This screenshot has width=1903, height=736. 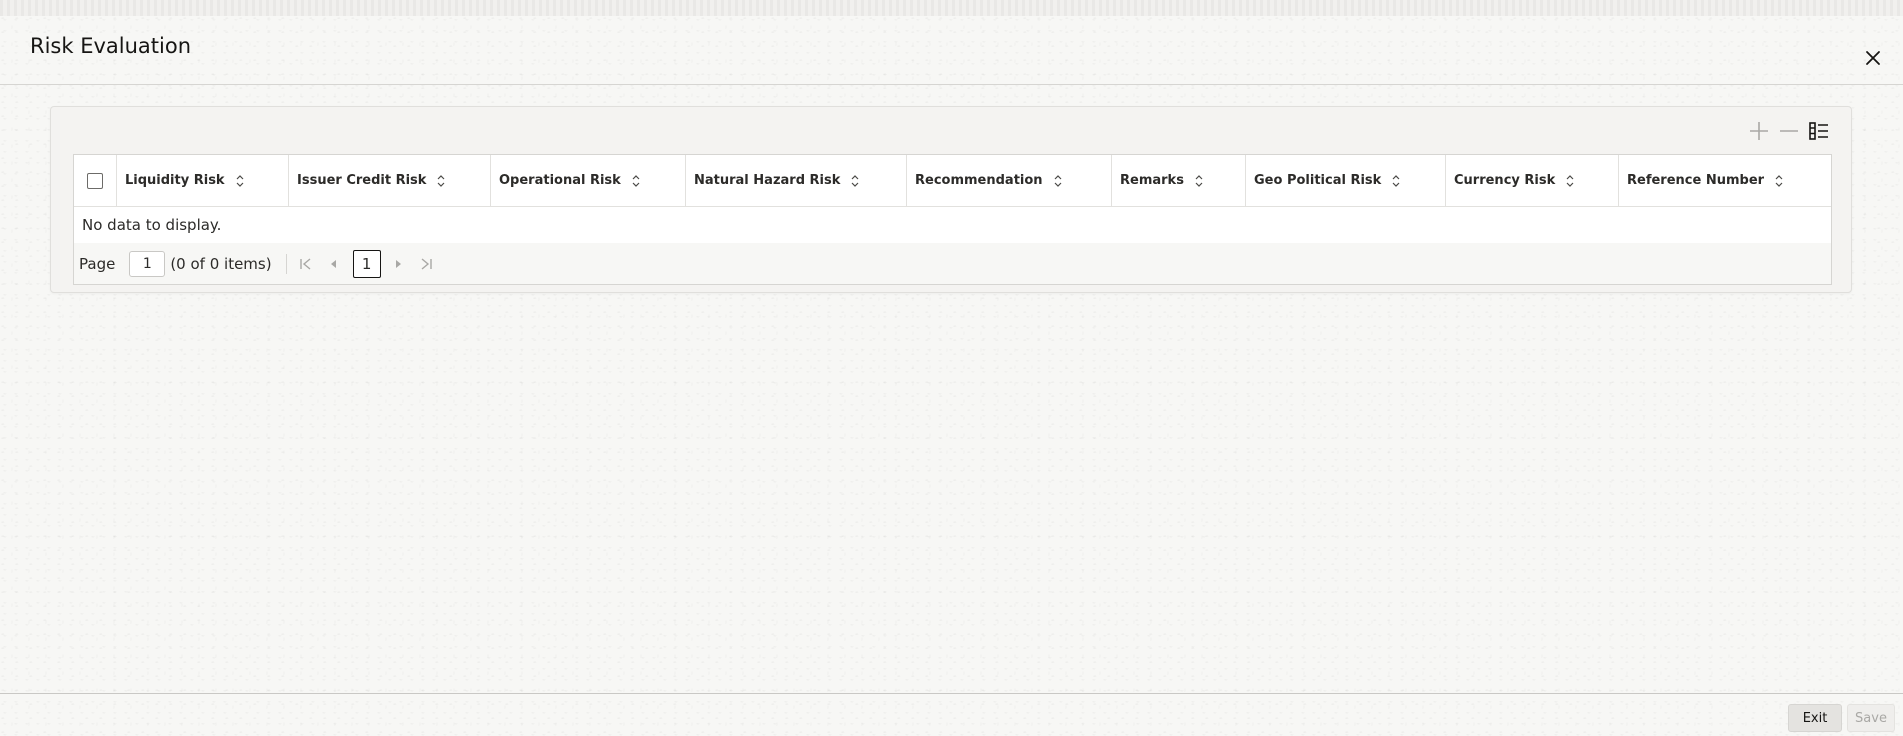 I want to click on pagination-divider, so click(x=286, y=263).